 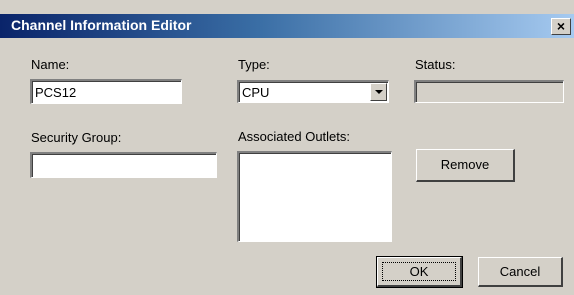 What do you see at coordinates (435, 64) in the screenshot?
I see `status-label: Status:` at bounding box center [435, 64].